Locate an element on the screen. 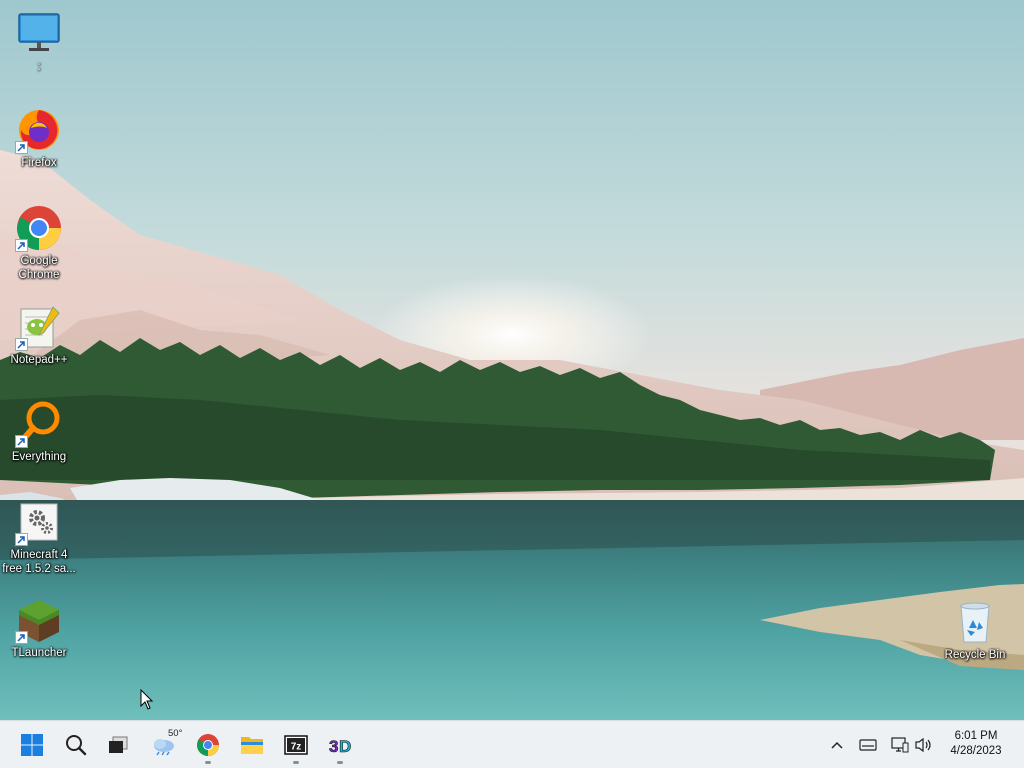 The width and height of the screenshot is (1024, 768). tray-network-button is located at coordinates (900, 745).